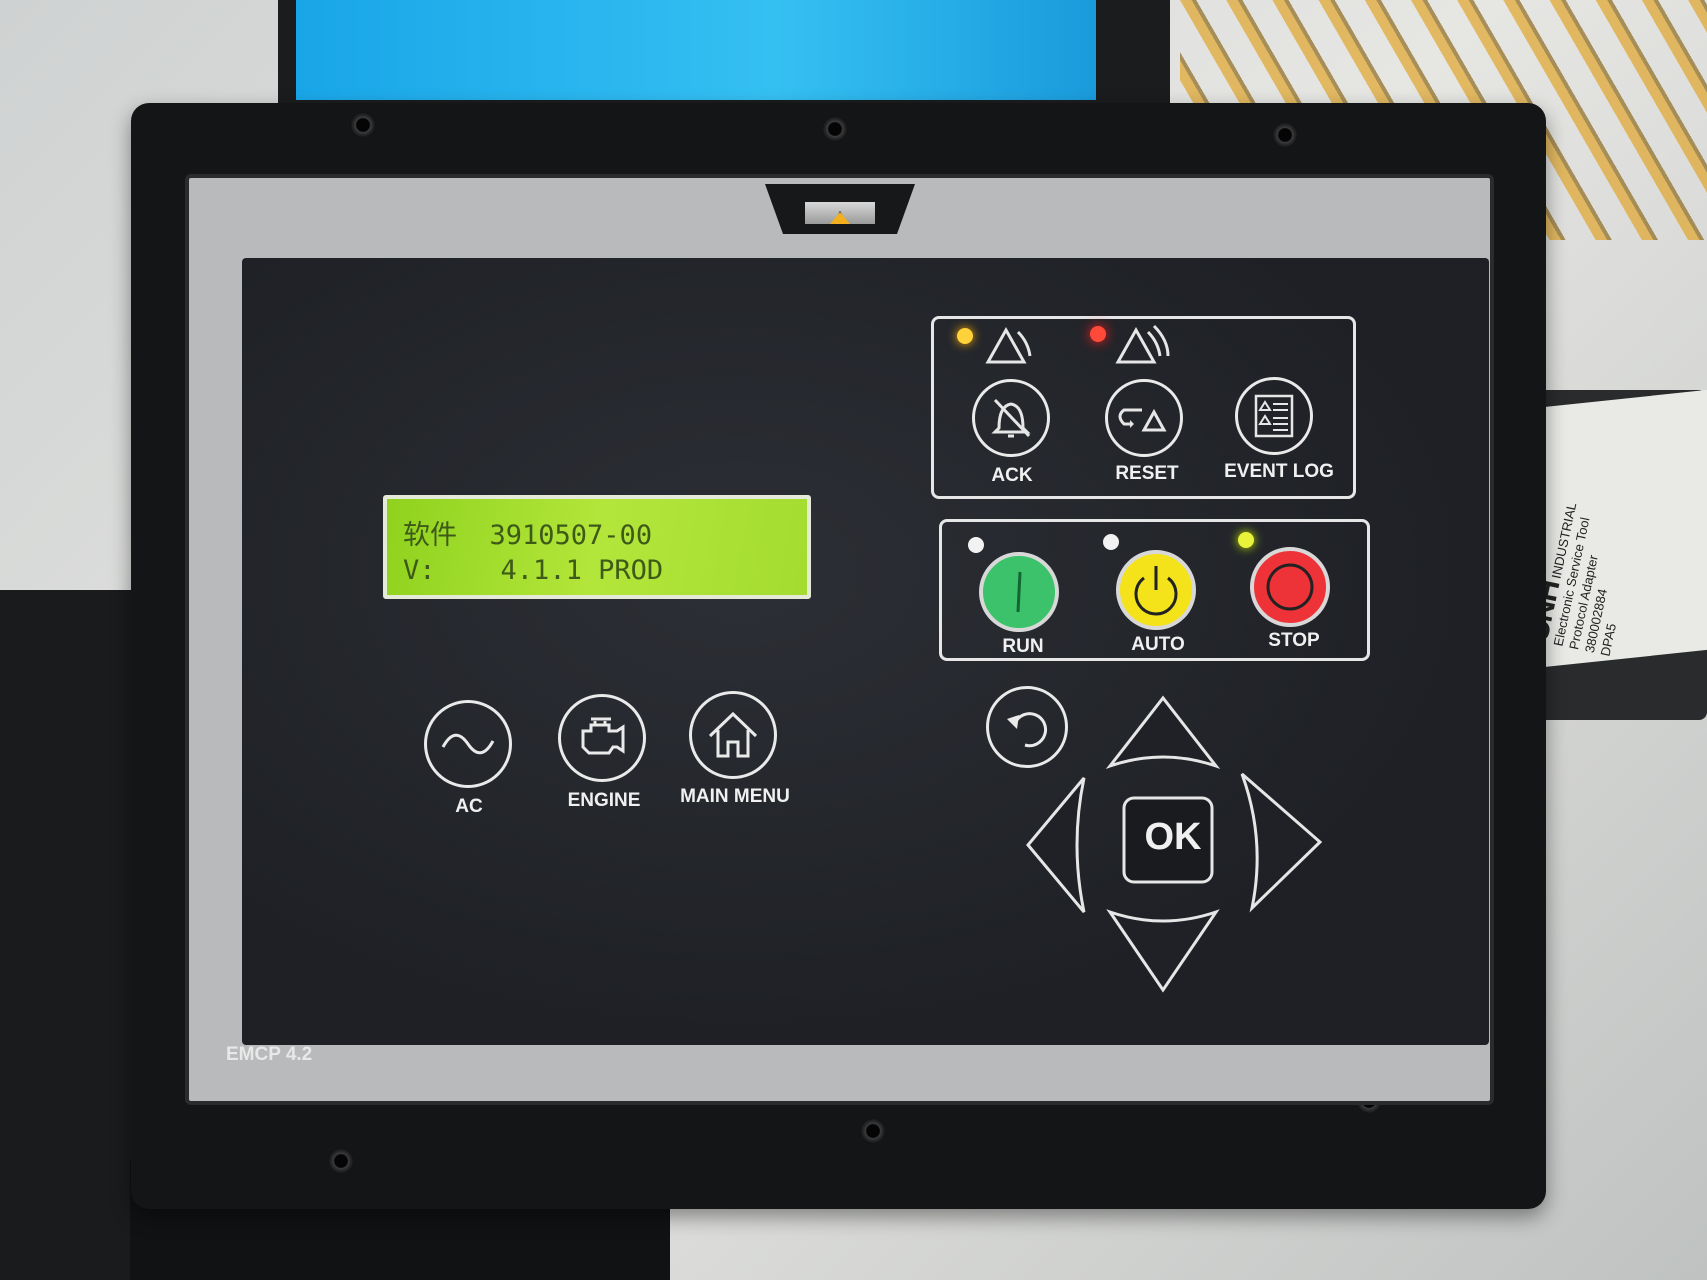 The height and width of the screenshot is (1280, 1707). Describe the element at coordinates (1012, 475) in the screenshot. I see `ack-label: ACK` at that location.